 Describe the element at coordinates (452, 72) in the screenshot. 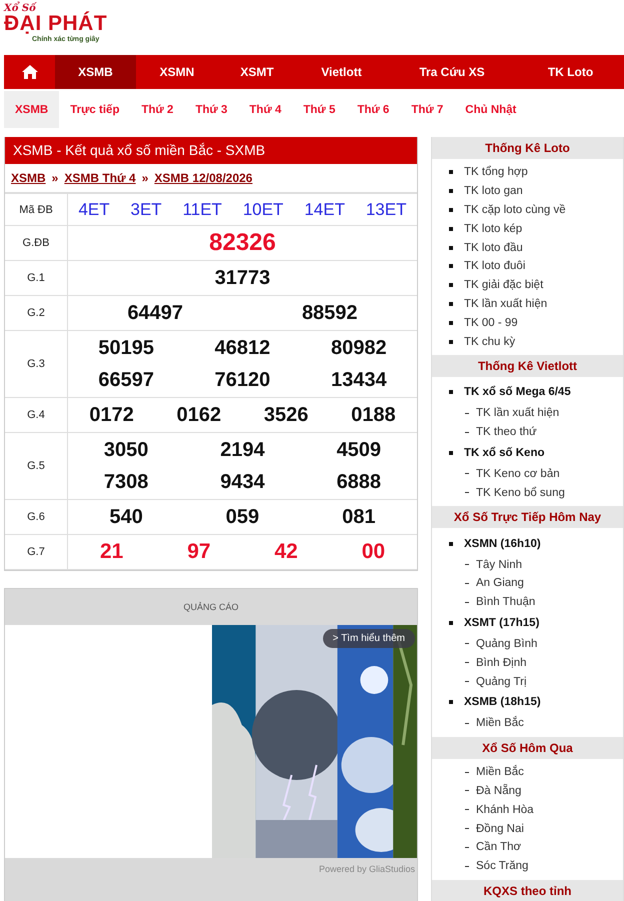

I see `nav-item: Tra Cứu XS` at that location.